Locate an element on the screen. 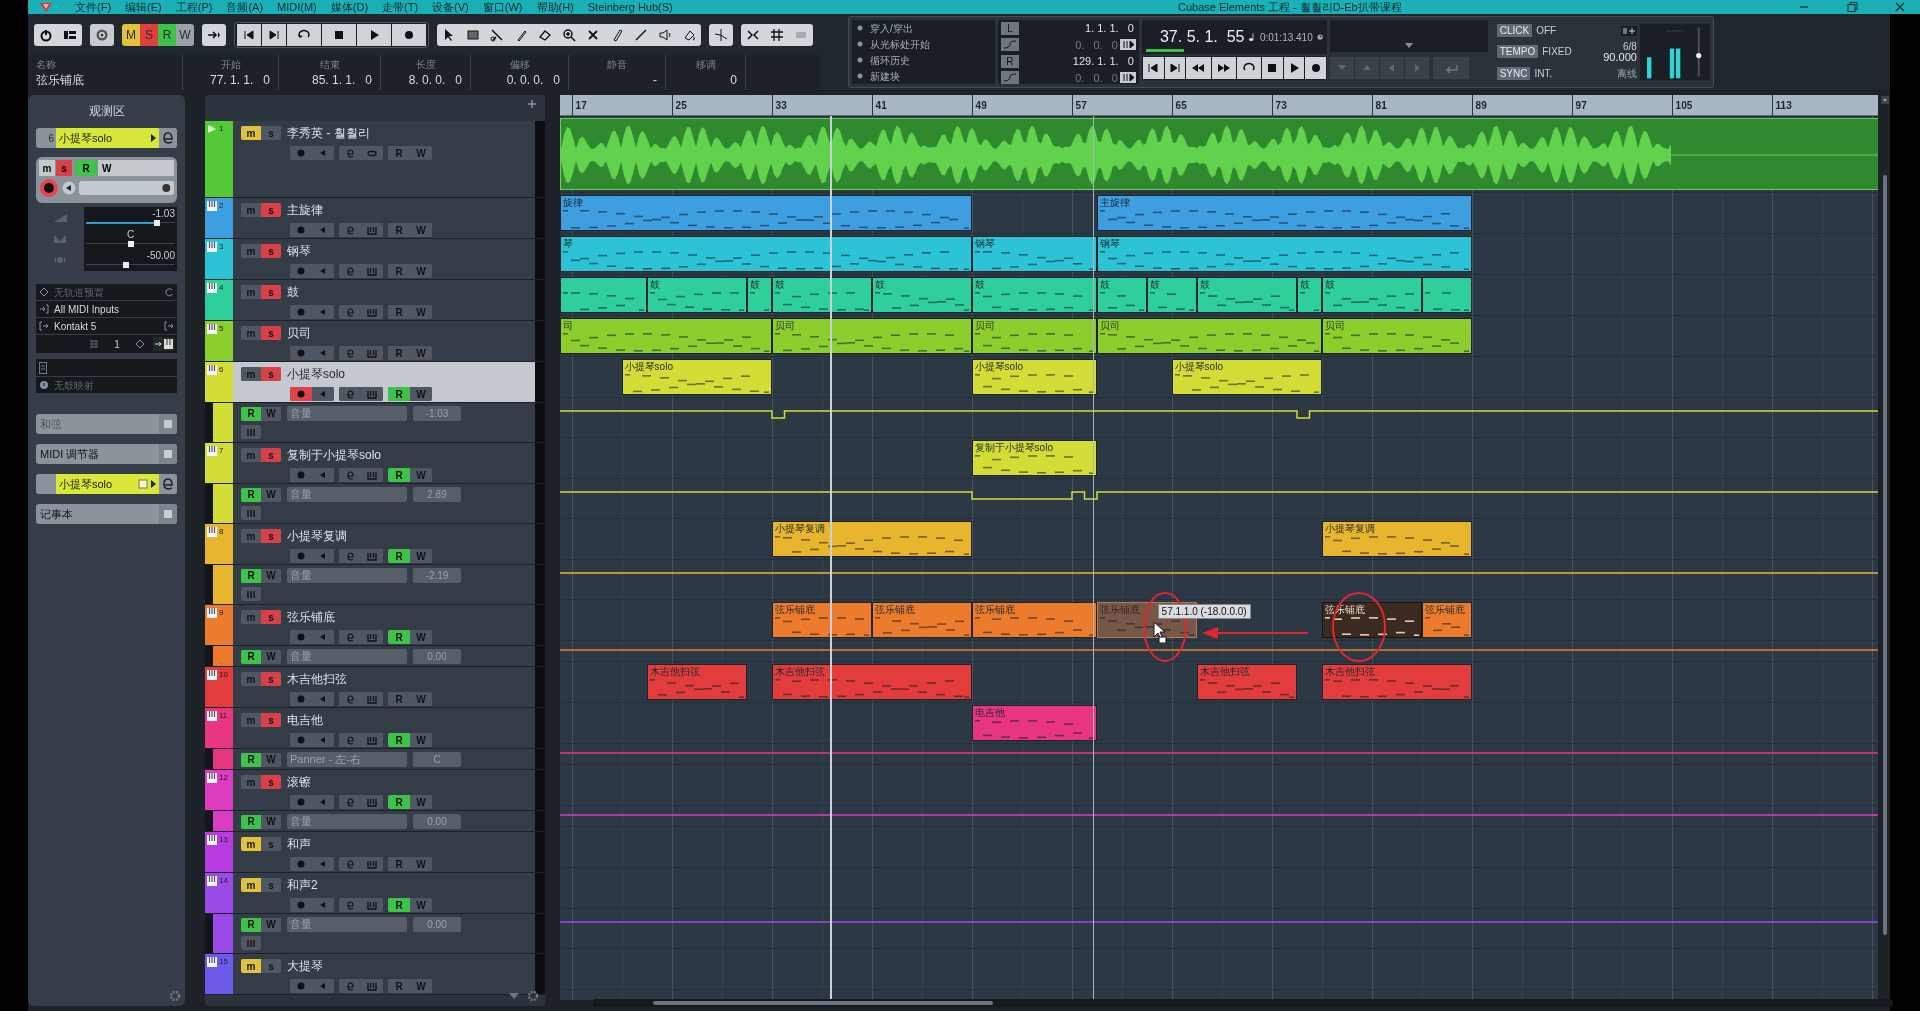 This screenshot has height=1011, width=1920. field-value: 77. 1. 1. 0 is located at coordinates (239, 79).